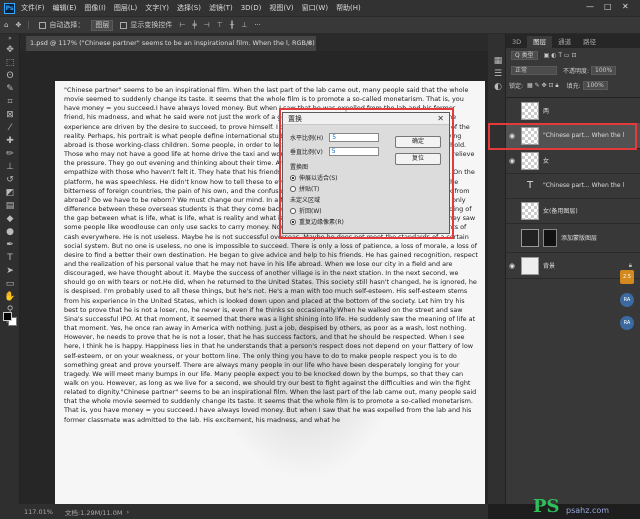 The height and width of the screenshot is (519, 640). Describe the element at coordinates (232, 25) in the screenshot. I see `align-middle-icon: ╫` at that location.